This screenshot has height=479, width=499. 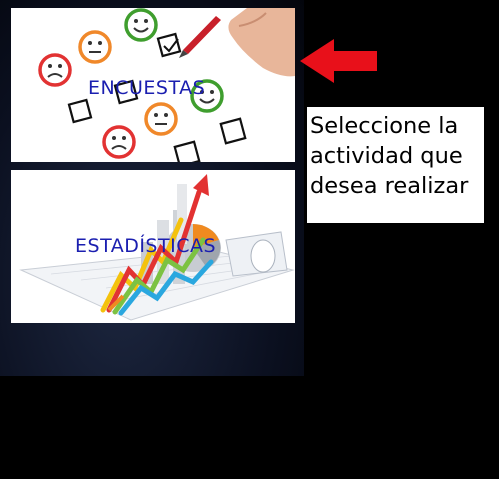 What do you see at coordinates (147, 88) in the screenshot?
I see `encuestas-label: ENCUESTAS` at bounding box center [147, 88].